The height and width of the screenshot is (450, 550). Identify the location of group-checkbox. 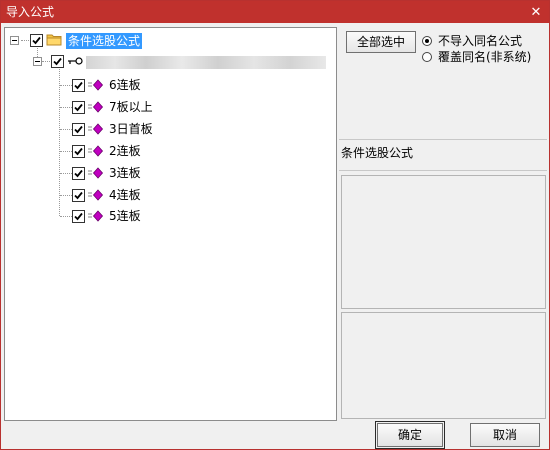
(57, 61).